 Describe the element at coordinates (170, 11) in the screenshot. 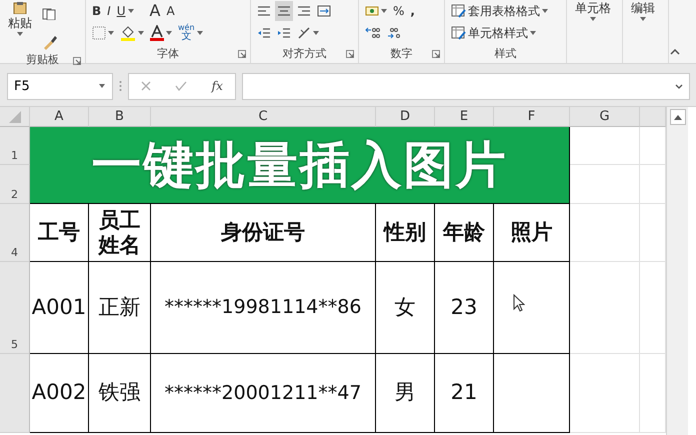

I see `shrink-font-button: A` at that location.